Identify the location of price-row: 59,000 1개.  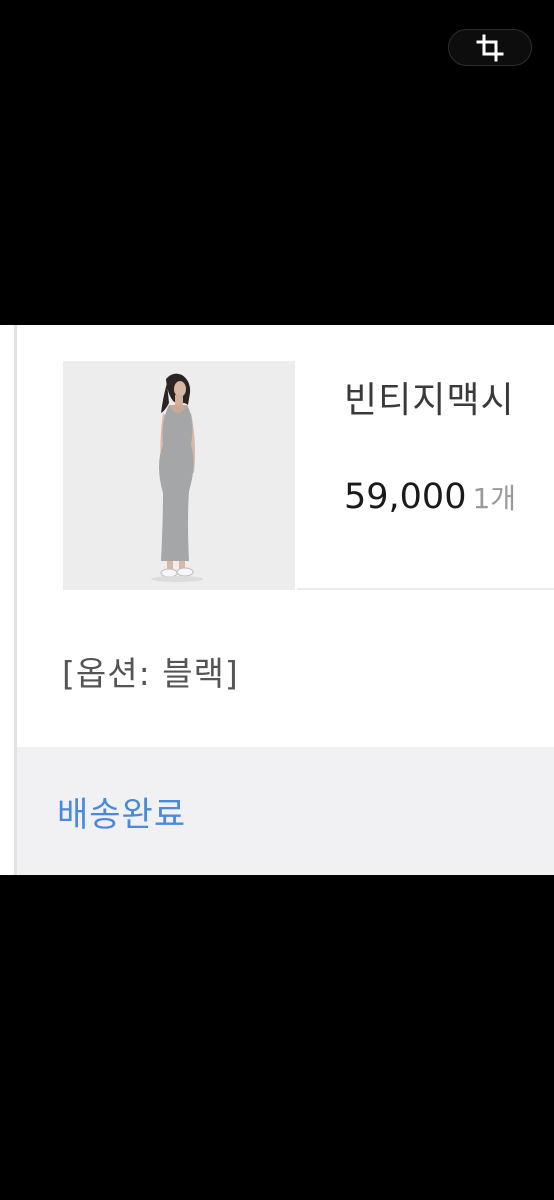
(430, 497).